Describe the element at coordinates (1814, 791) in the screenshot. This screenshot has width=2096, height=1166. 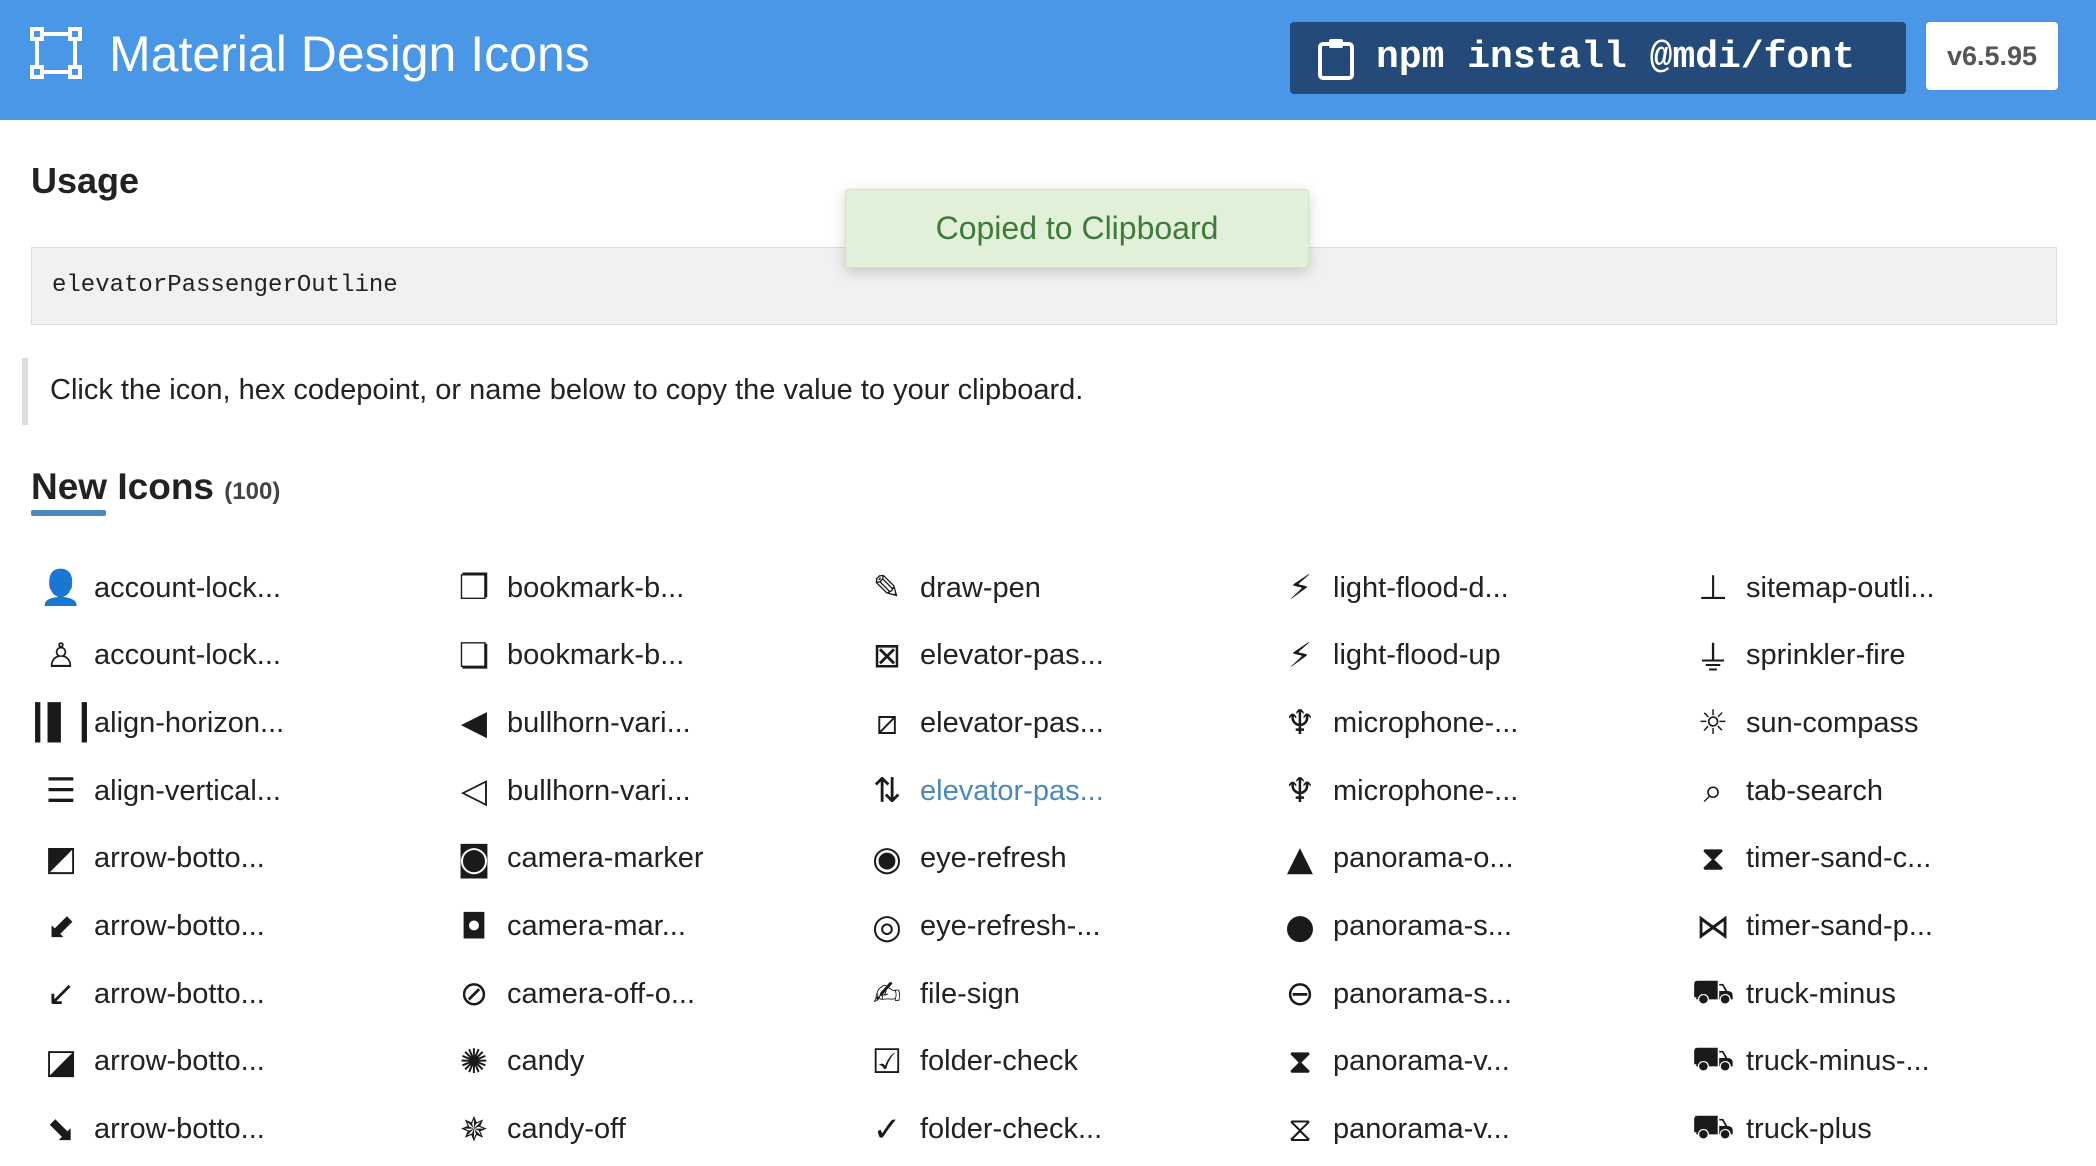
I see `icon-label: tab-search` at that location.